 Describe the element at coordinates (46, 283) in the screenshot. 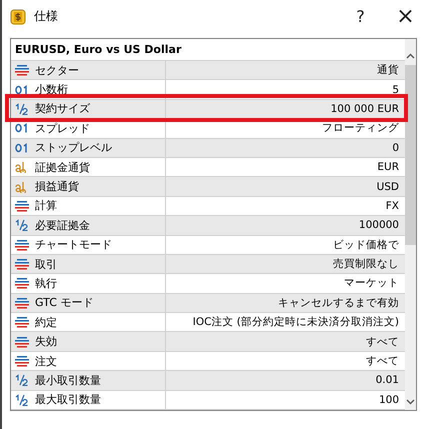

I see `property-label: 執行` at that location.